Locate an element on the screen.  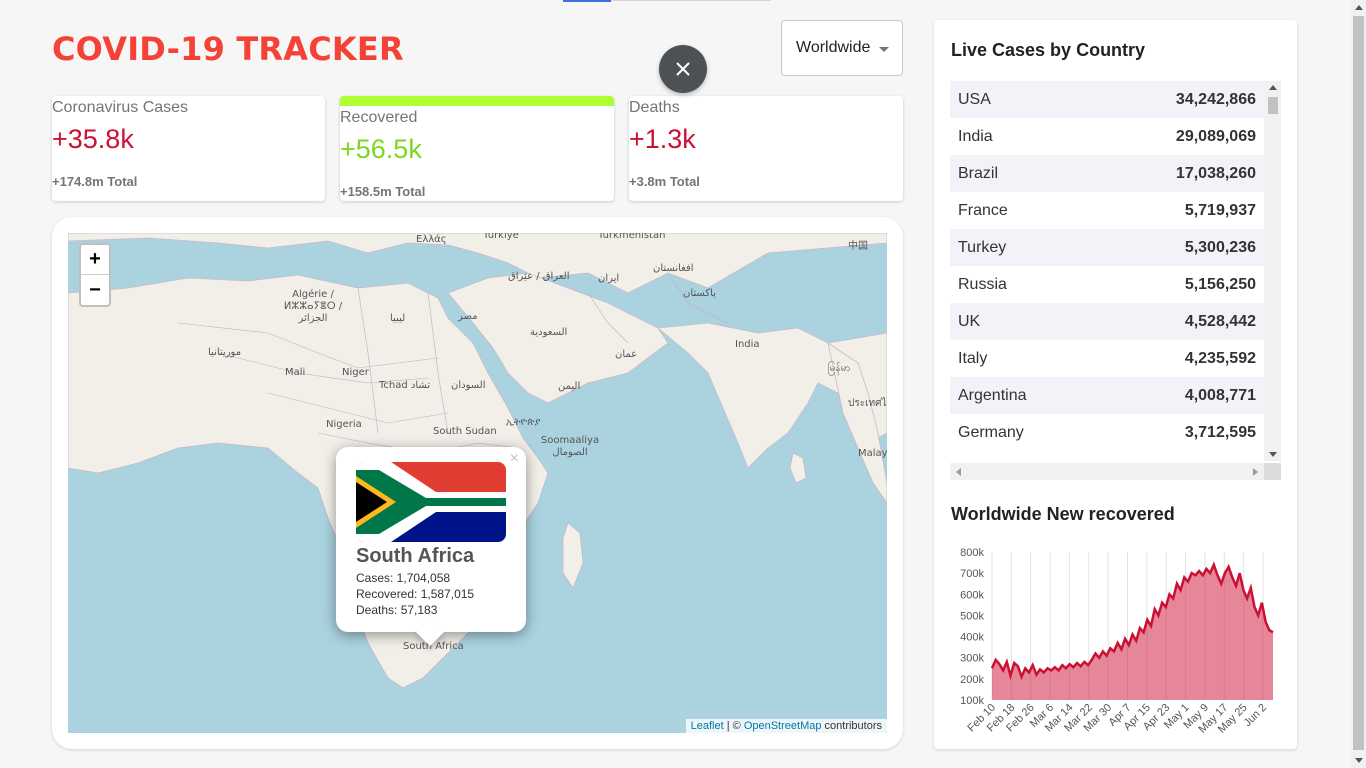
map-label: عمان is located at coordinates (626, 354).